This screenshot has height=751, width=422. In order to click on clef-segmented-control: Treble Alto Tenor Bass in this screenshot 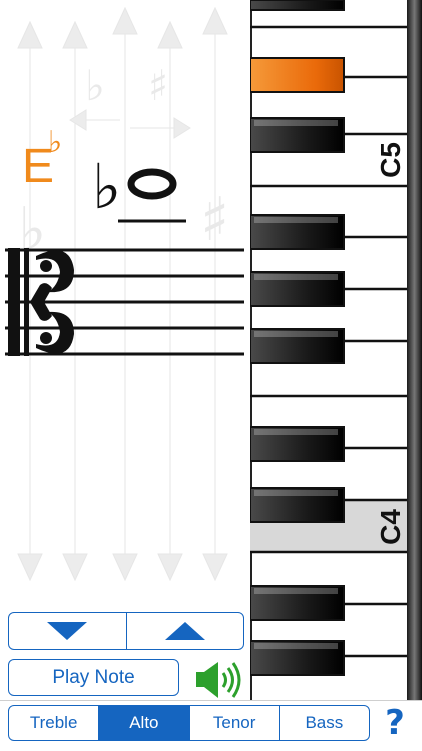, I will do `click(189, 723)`.